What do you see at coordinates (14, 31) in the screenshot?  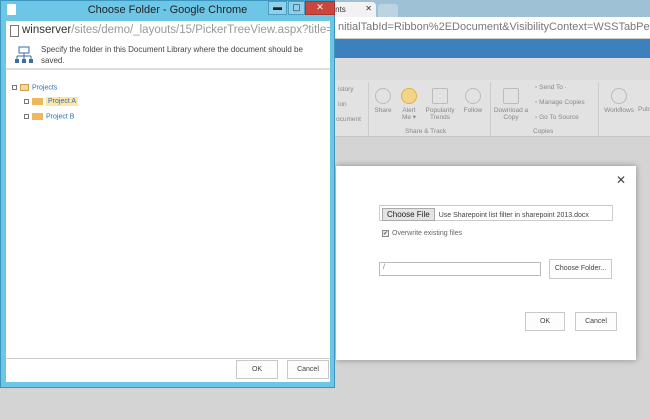 I see `document-icon` at bounding box center [14, 31].